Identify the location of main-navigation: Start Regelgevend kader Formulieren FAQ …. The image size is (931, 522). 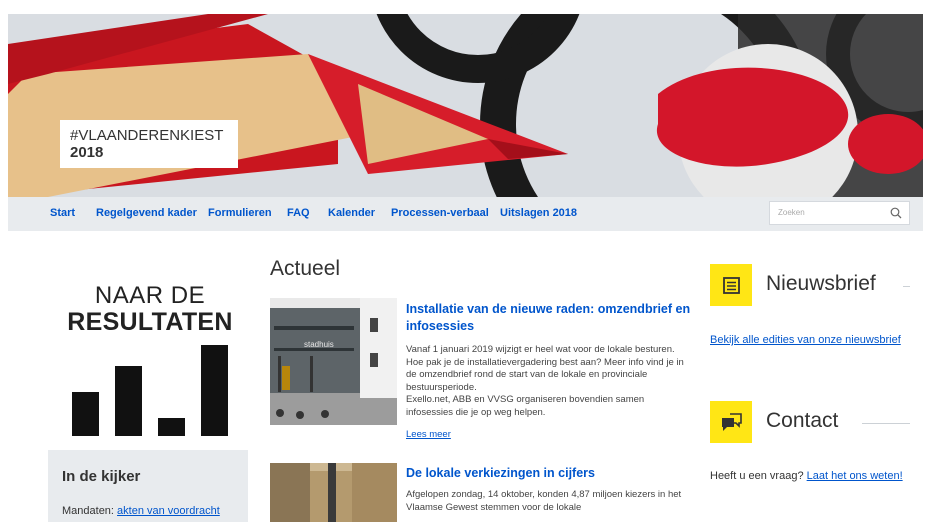
(465, 214).